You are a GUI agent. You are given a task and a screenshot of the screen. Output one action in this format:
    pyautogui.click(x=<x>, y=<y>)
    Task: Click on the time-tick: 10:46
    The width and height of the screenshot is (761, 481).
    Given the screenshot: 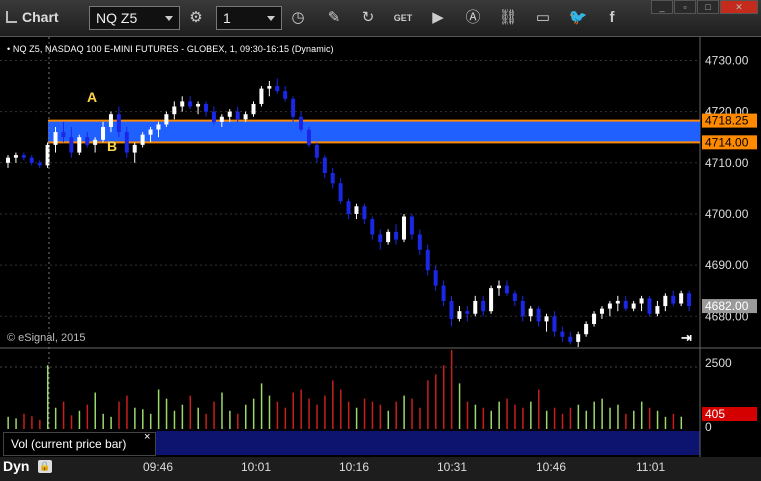 What is the action you would take?
    pyautogui.click(x=551, y=467)
    